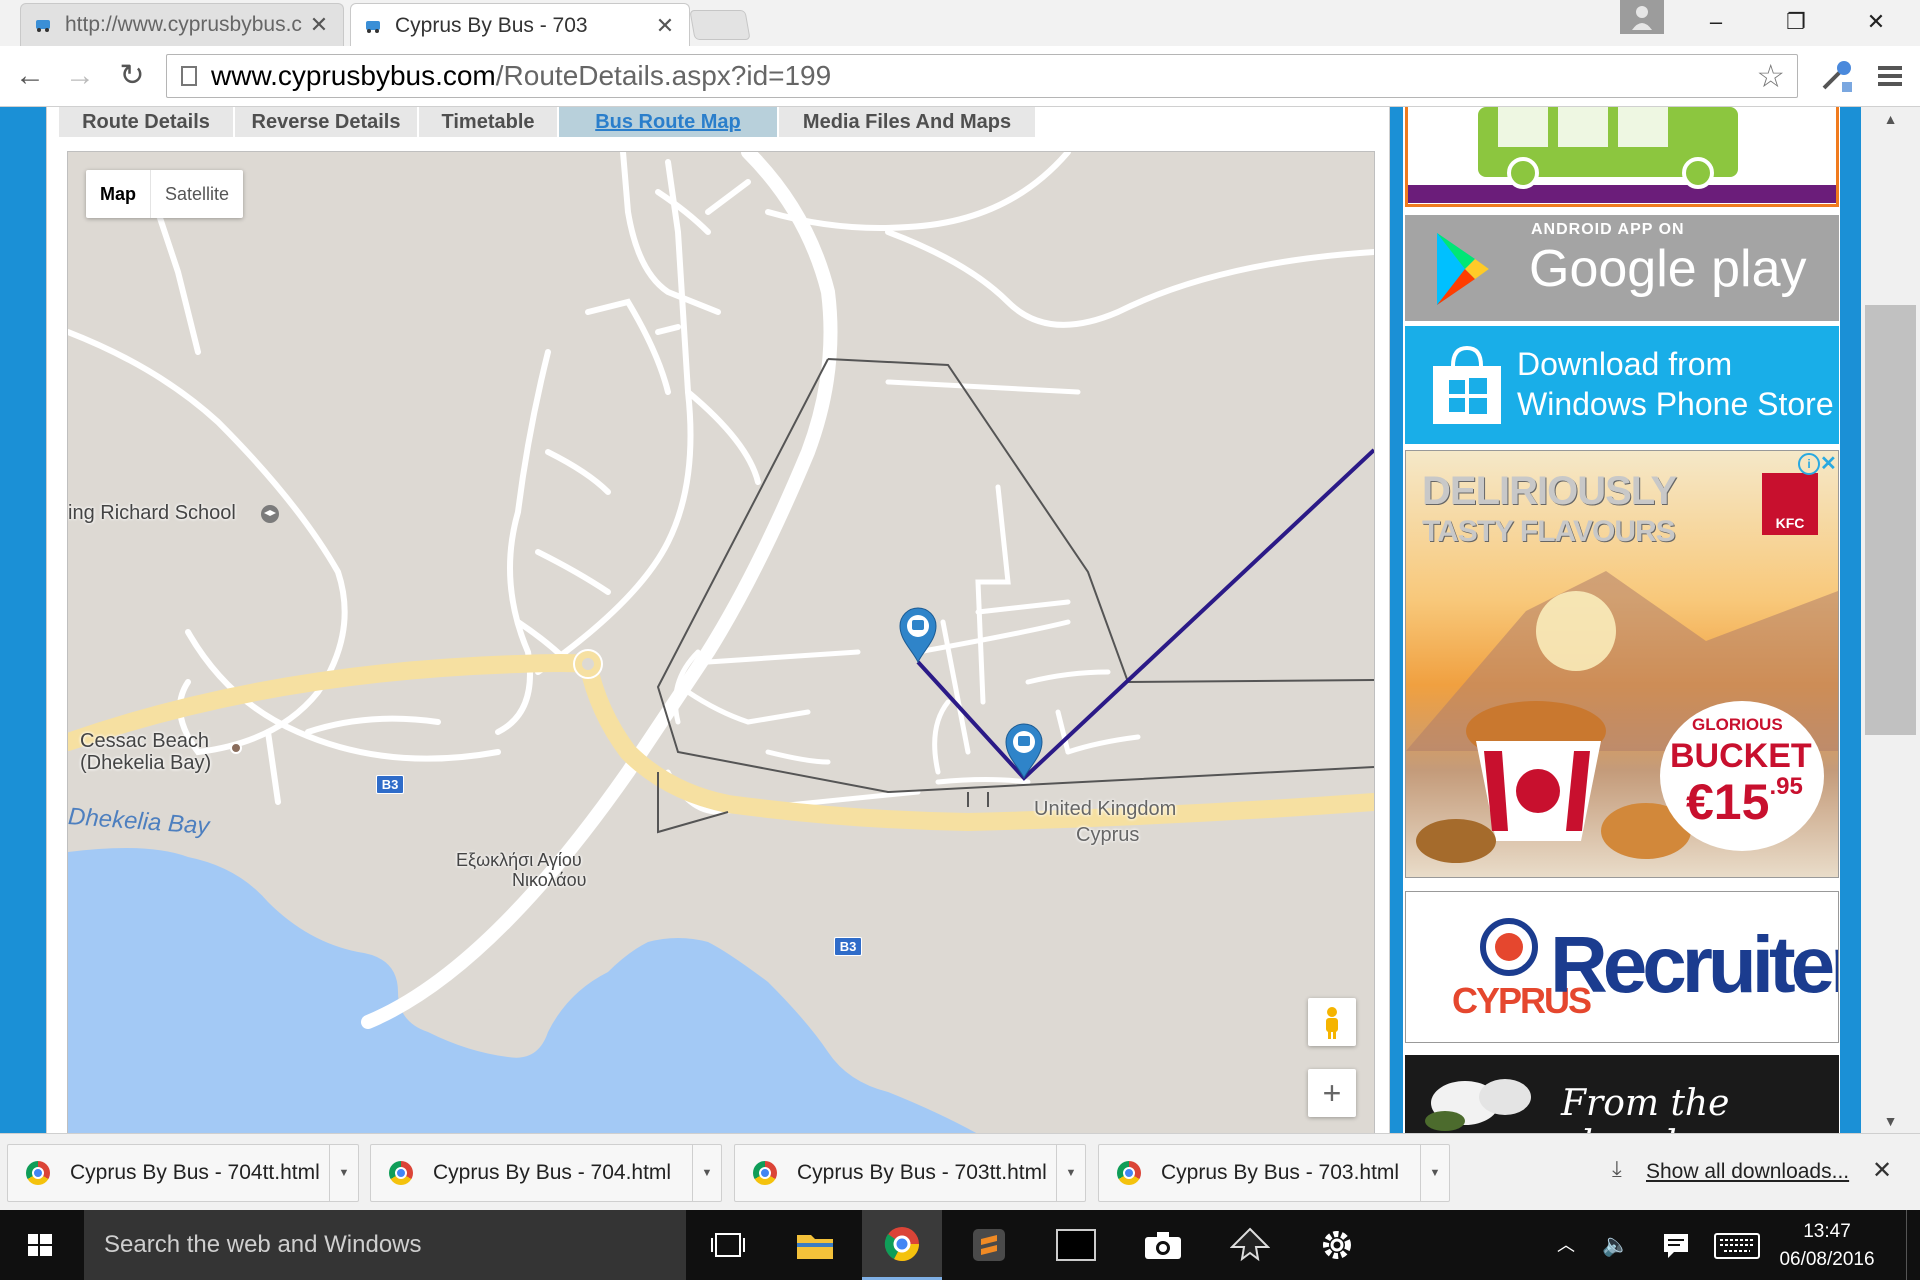  I want to click on chrome-taskbar-icon, so click(902, 1245).